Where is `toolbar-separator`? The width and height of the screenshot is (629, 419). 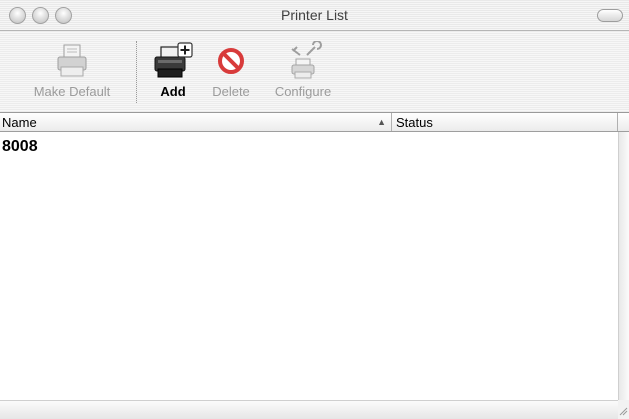
toolbar-separator is located at coordinates (137, 72).